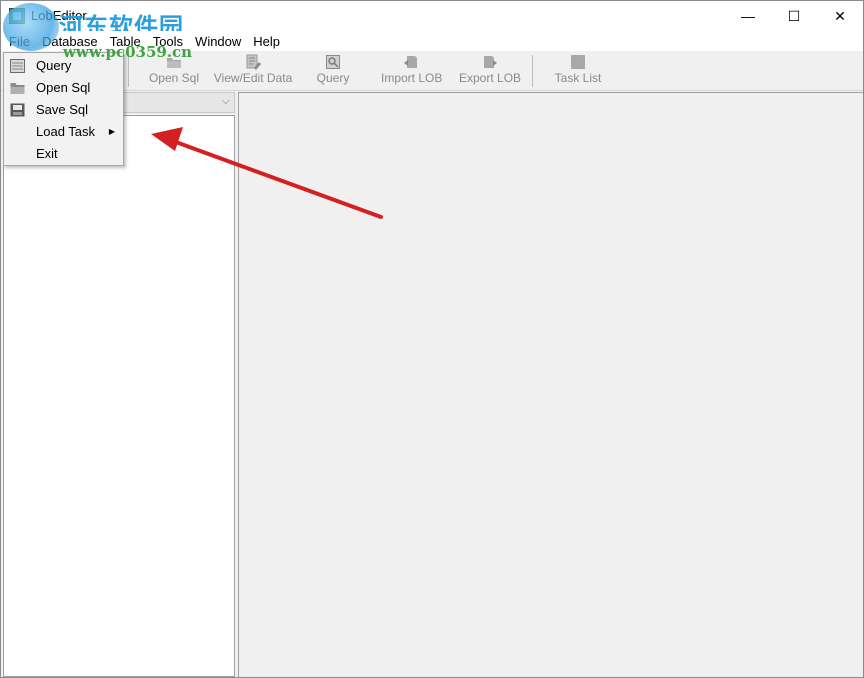 The image size is (864, 678). I want to click on save-icon, so click(17, 110).